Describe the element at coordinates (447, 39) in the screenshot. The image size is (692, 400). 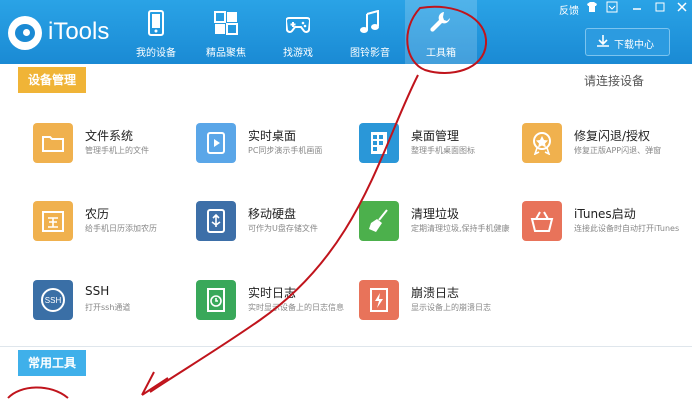
I see `annotation-circle` at that location.